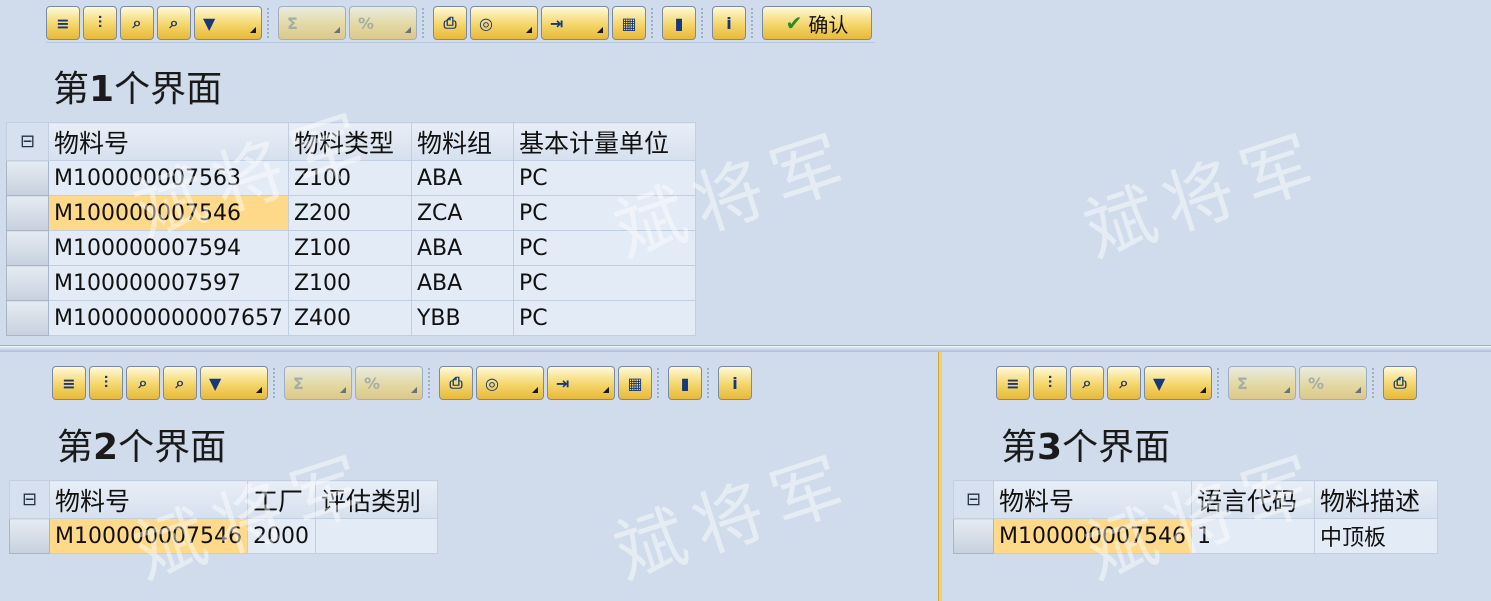 This screenshot has width=1491, height=601. I want to click on funnel-icon: ▼, so click(1159, 383).